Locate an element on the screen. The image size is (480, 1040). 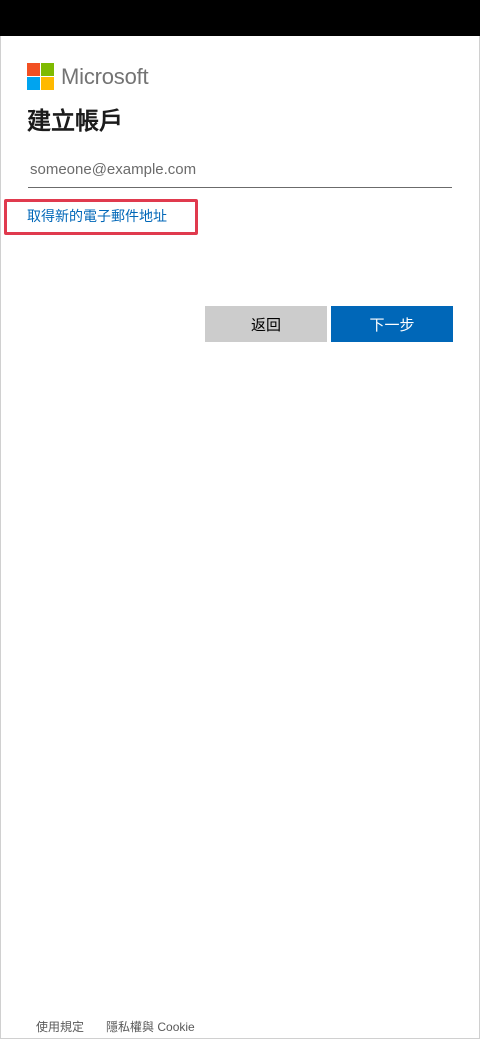
logo-square-blue is located at coordinates (33, 83).